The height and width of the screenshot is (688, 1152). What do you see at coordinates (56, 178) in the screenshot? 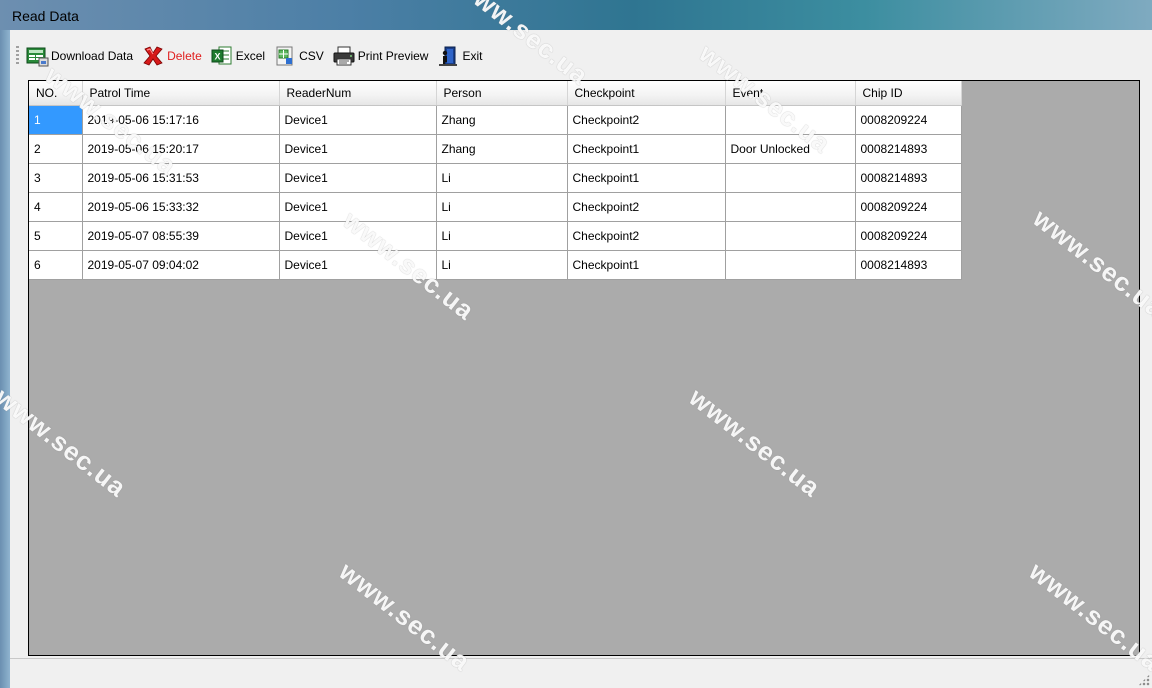
I see `cell-no: 3` at bounding box center [56, 178].